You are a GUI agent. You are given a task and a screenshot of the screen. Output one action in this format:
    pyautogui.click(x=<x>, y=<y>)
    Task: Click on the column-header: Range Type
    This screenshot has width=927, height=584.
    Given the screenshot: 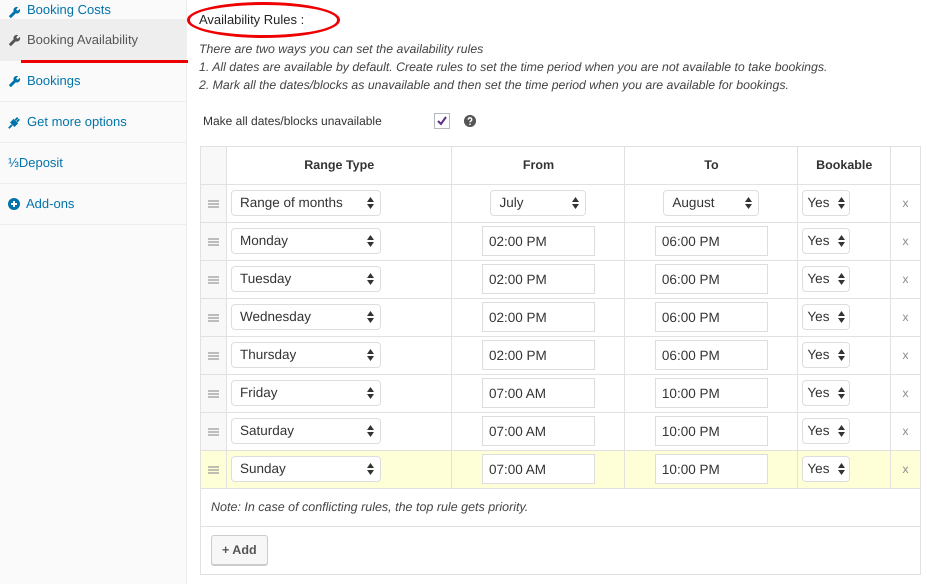 What is the action you would take?
    pyautogui.click(x=339, y=165)
    